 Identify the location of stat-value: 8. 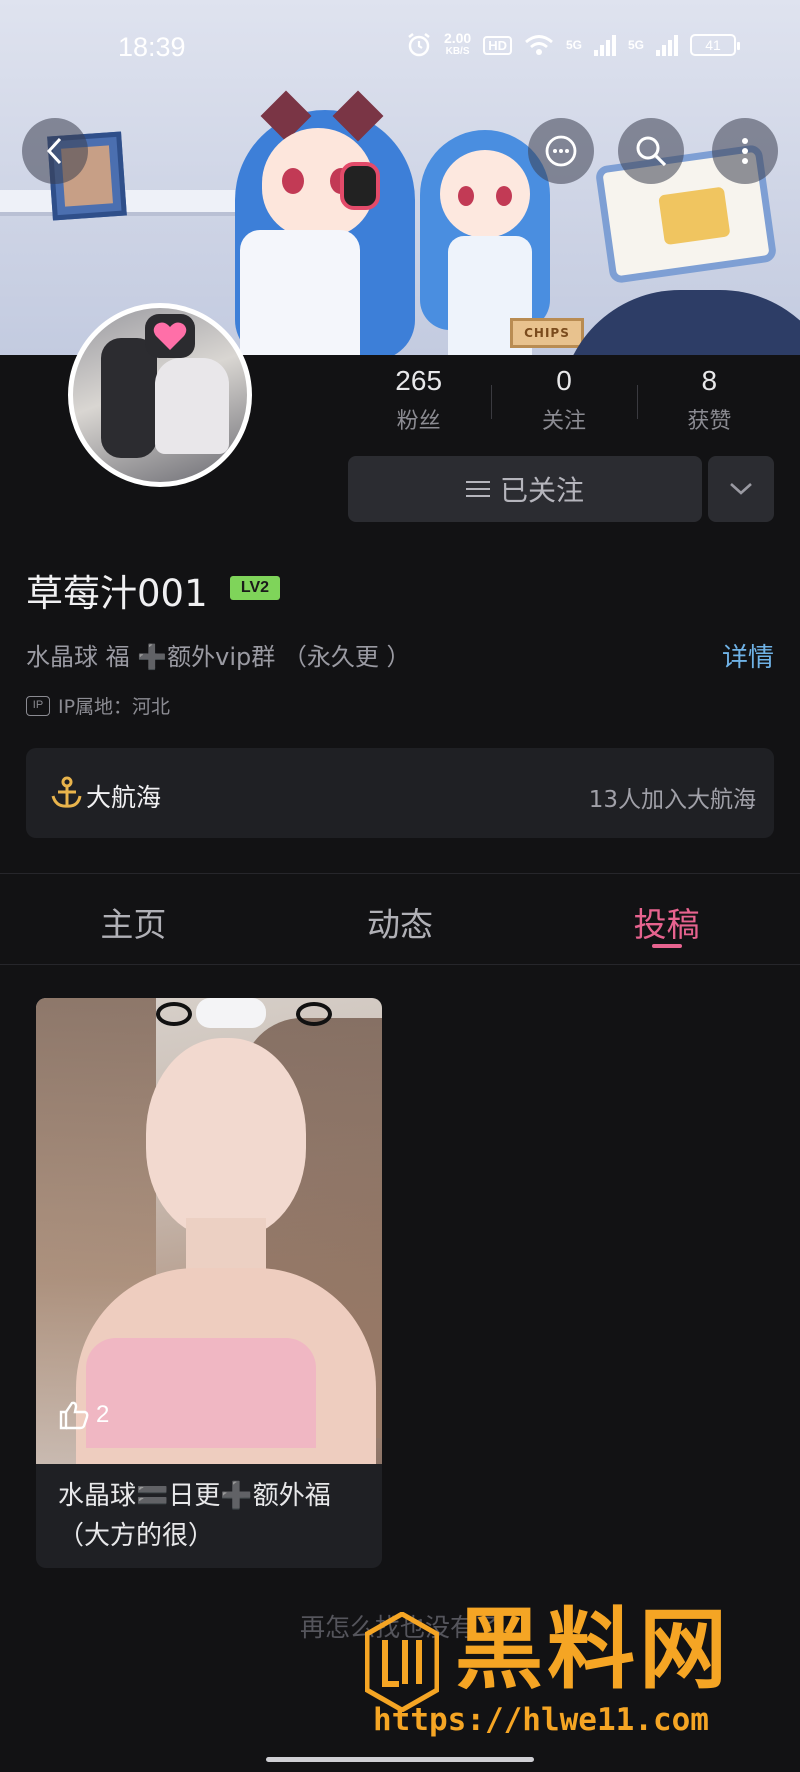
(709, 380).